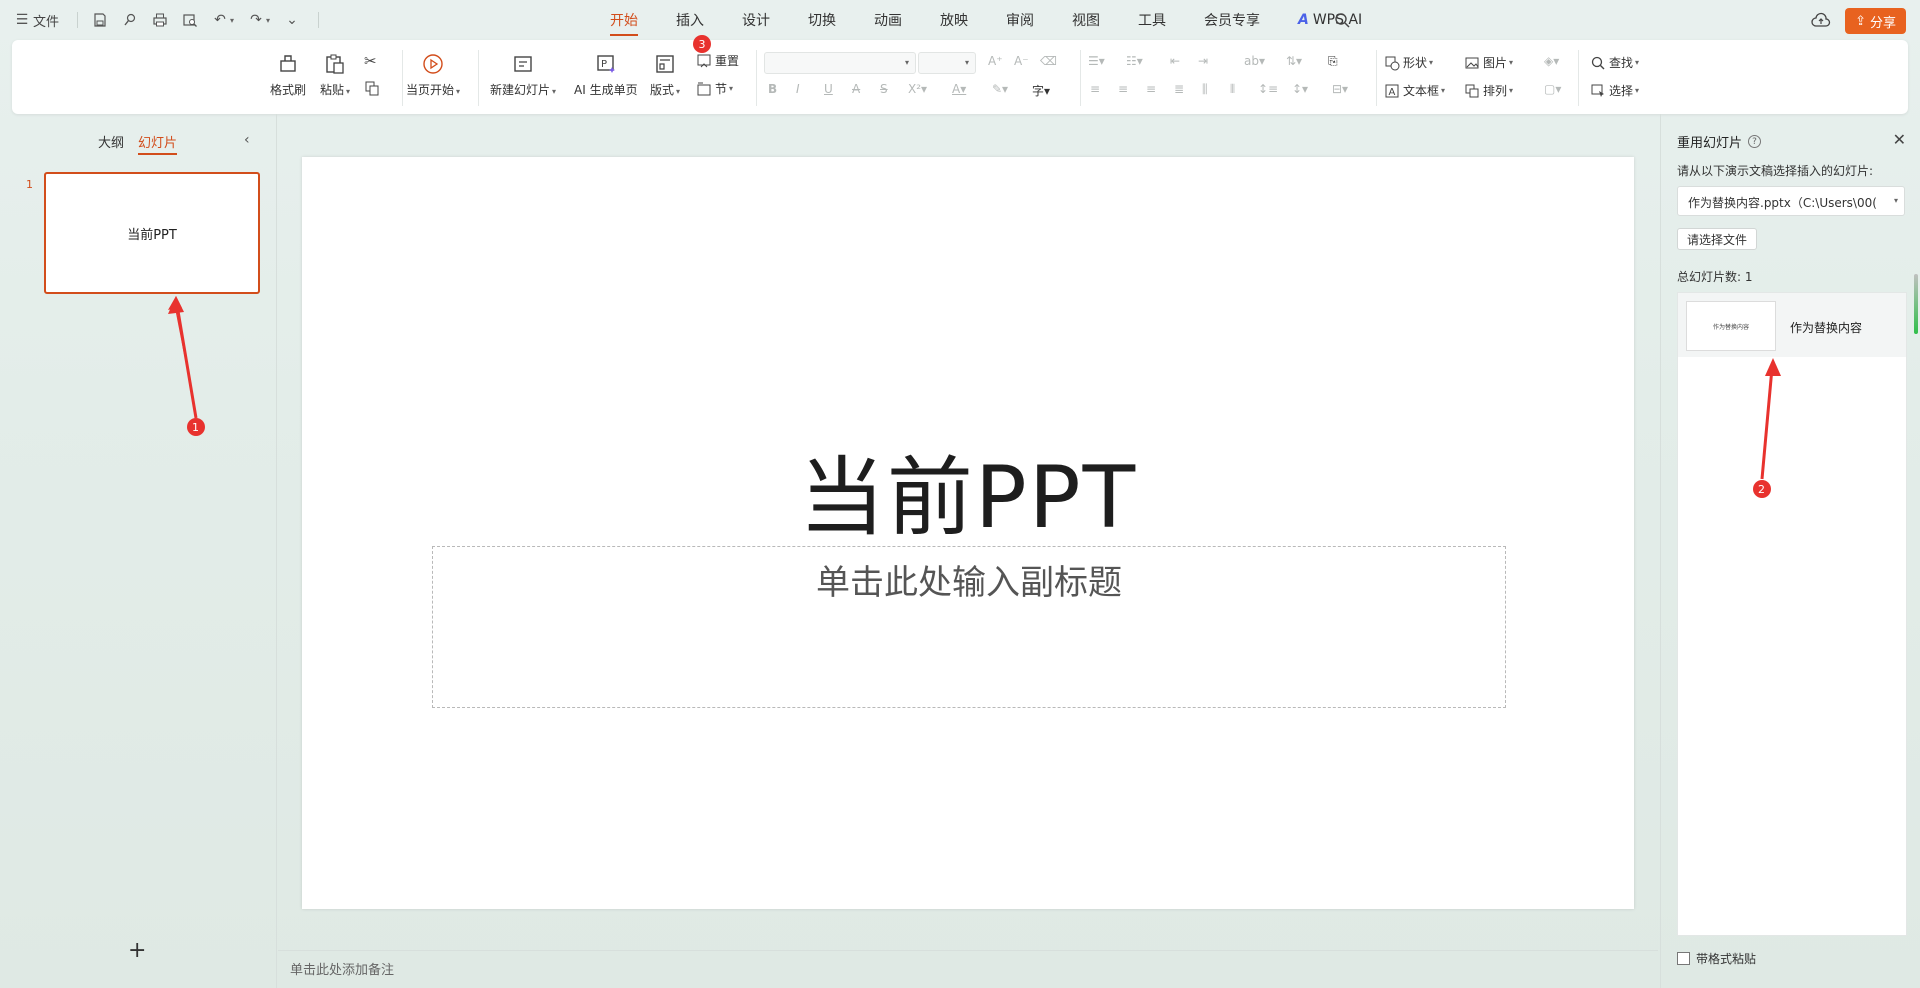 This screenshot has height=988, width=1920. I want to click on sort-icon: ⇅▾, so click(1294, 61).